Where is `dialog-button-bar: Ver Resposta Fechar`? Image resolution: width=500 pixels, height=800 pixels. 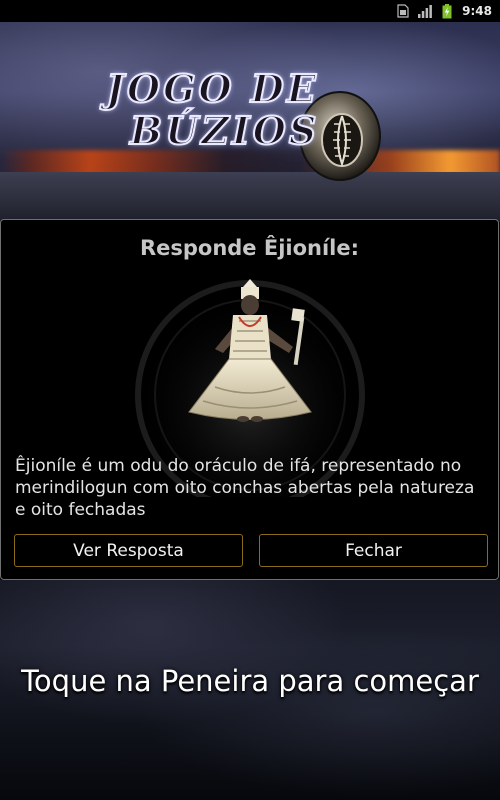 dialog-button-bar: Ver Resposta Fechar is located at coordinates (251, 551).